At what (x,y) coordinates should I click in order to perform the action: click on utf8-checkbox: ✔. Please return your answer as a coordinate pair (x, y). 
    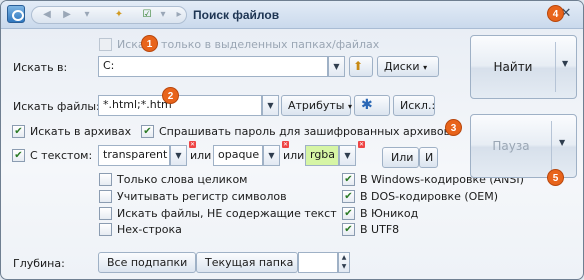
    Looking at the image, I should click on (348, 229).